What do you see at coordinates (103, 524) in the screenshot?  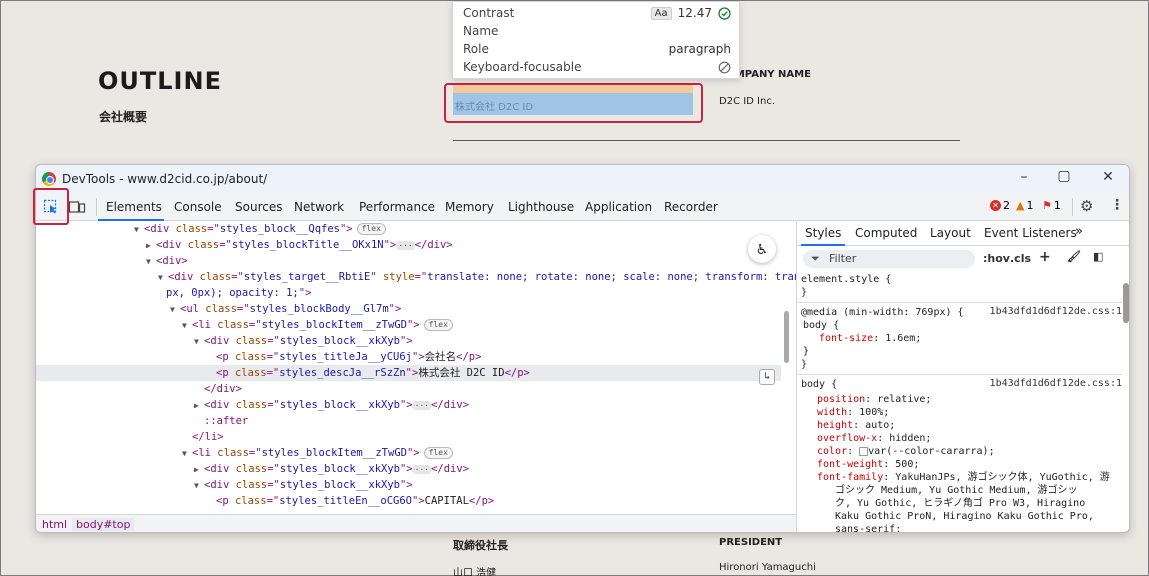 I see `breadcrumb-body: body#top` at bounding box center [103, 524].